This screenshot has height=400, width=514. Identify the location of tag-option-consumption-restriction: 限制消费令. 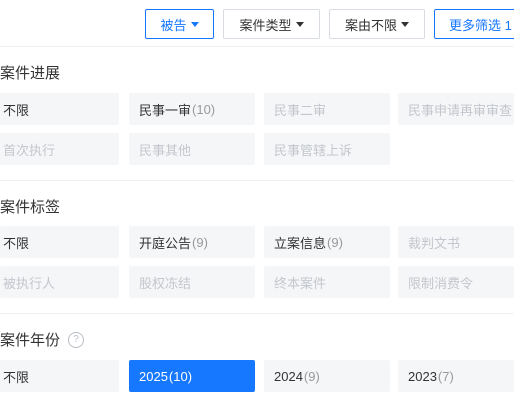
(456, 282).